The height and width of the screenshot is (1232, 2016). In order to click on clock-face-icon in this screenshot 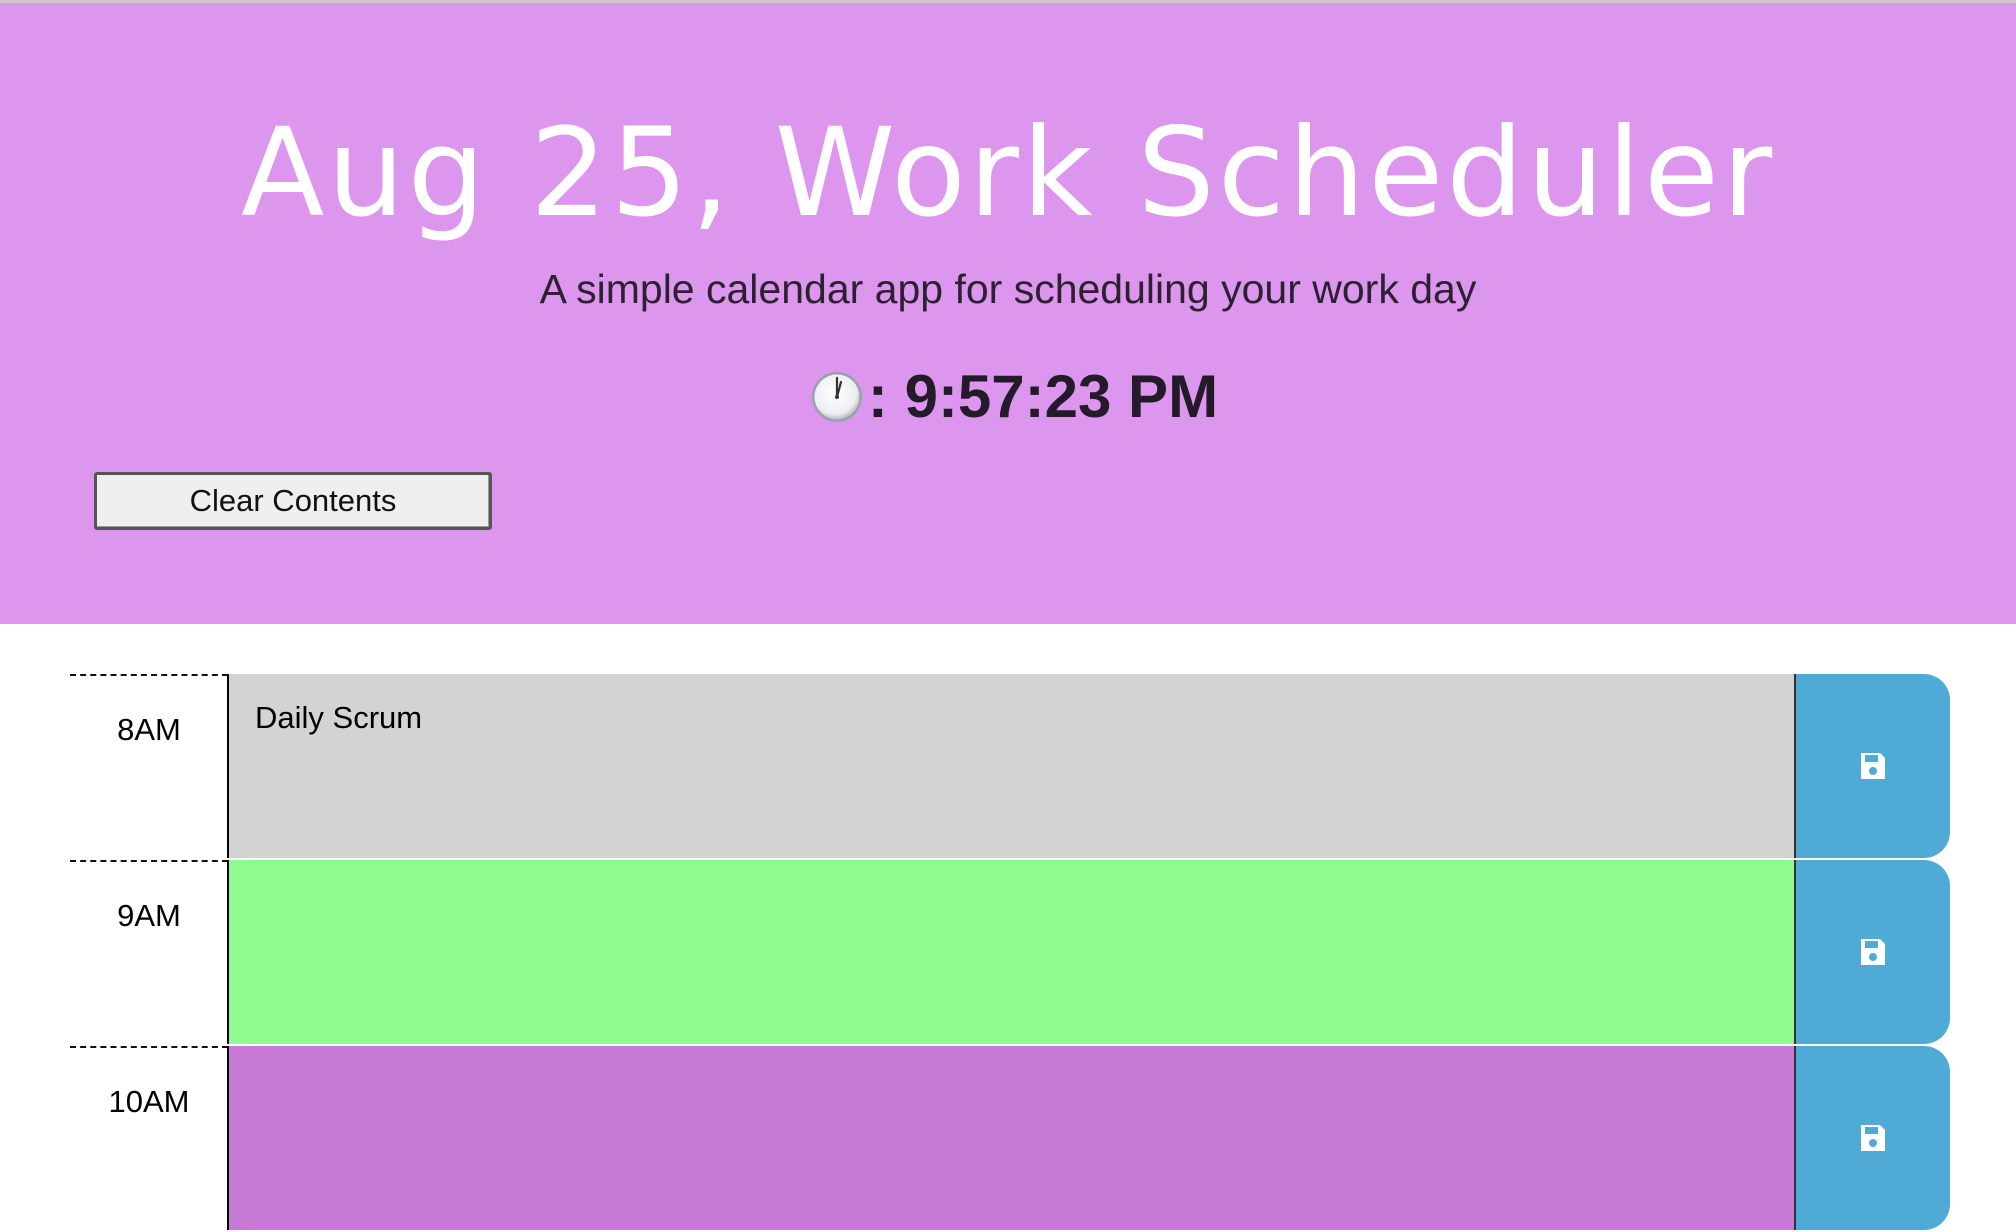, I will do `click(836, 397)`.